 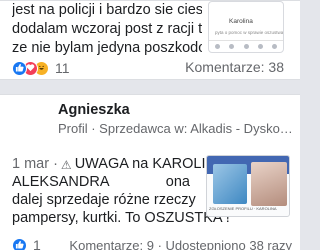 What do you see at coordinates (61, 182) in the screenshot?
I see `post-text-line: ALEKSANDRA` at bounding box center [61, 182].